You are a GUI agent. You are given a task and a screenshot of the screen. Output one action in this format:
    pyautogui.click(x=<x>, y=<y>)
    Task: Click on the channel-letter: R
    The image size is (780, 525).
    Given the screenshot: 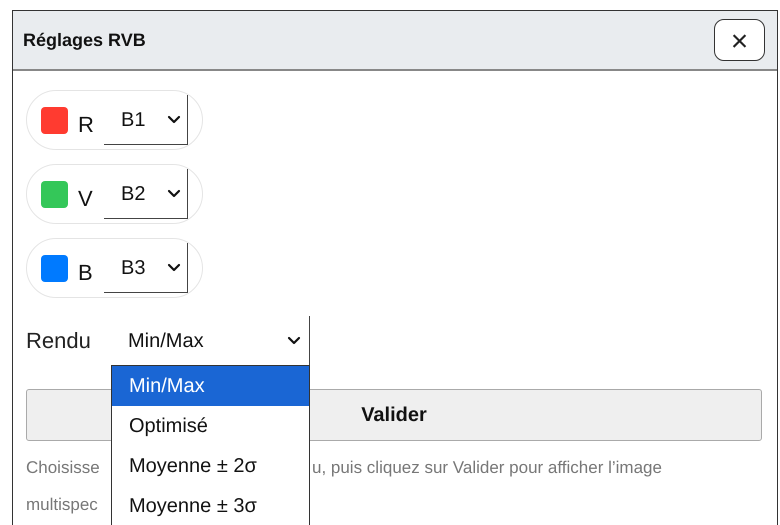 What is the action you would take?
    pyautogui.click(x=86, y=124)
    